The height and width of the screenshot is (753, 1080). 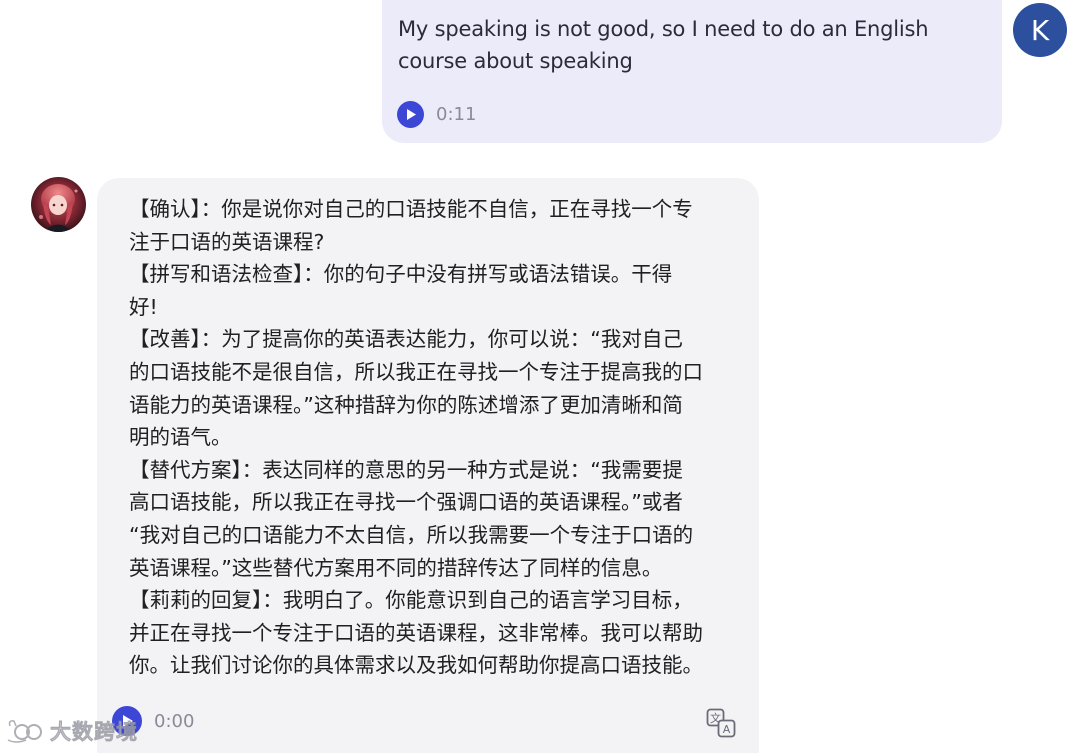 I want to click on user-audio-player: 0:11, so click(x=436, y=114).